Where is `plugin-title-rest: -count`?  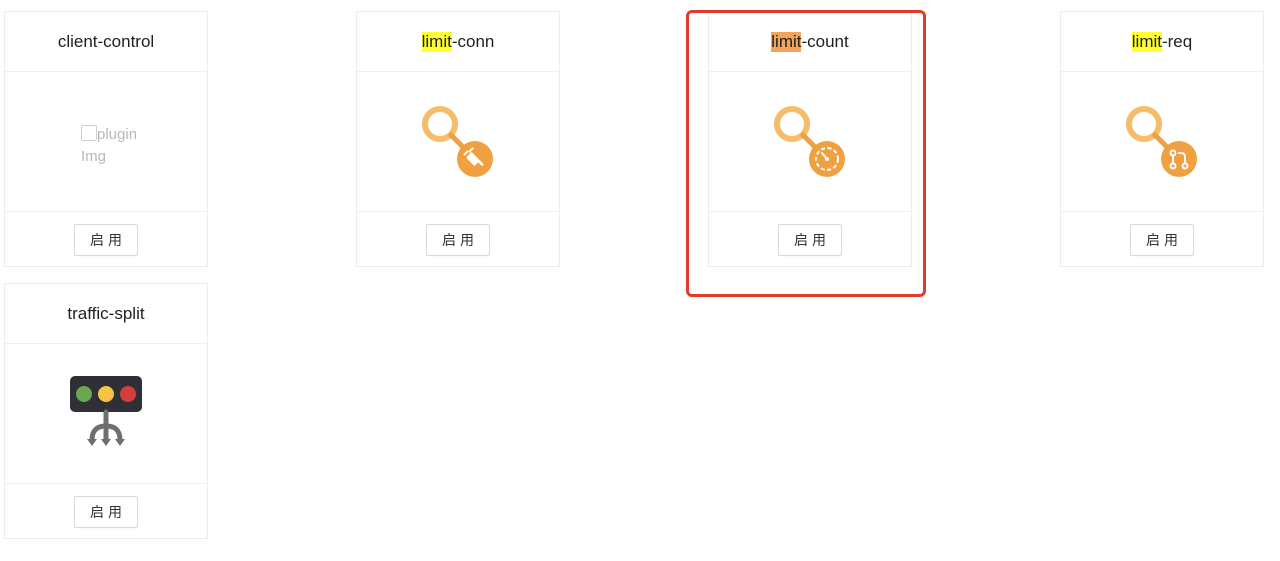
plugin-title-rest: -count is located at coordinates (825, 41).